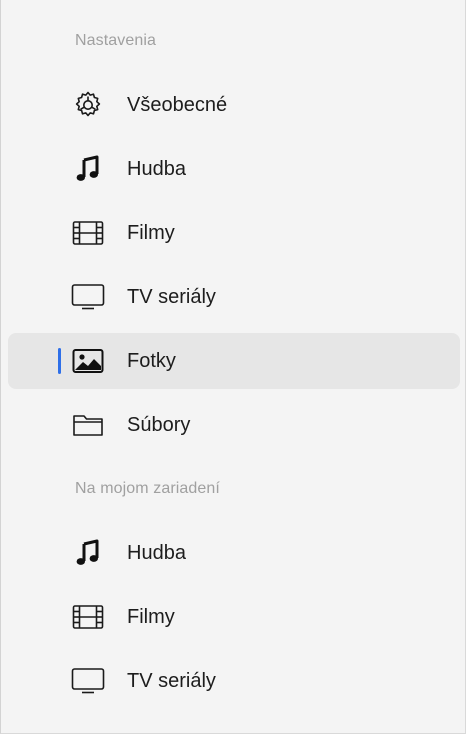 The height and width of the screenshot is (734, 466). What do you see at coordinates (234, 233) in the screenshot?
I see `sidebar-item-movies: Filmy` at bounding box center [234, 233].